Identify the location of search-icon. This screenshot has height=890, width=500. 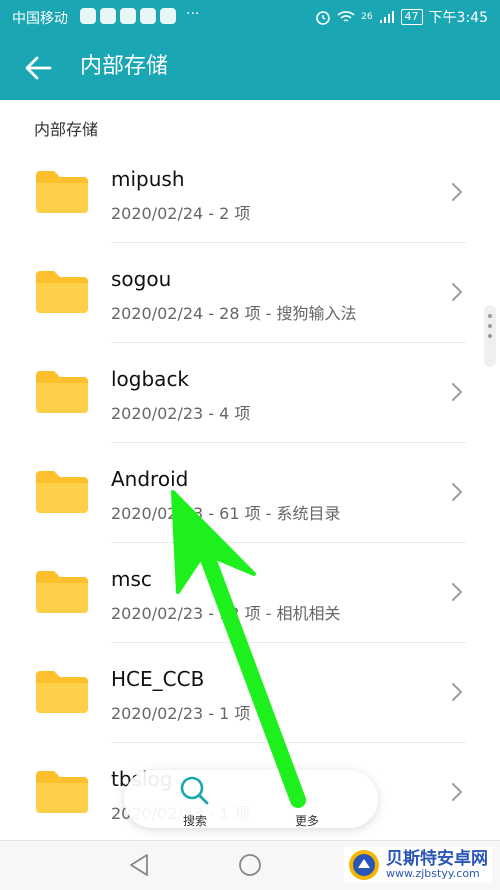
(194, 790).